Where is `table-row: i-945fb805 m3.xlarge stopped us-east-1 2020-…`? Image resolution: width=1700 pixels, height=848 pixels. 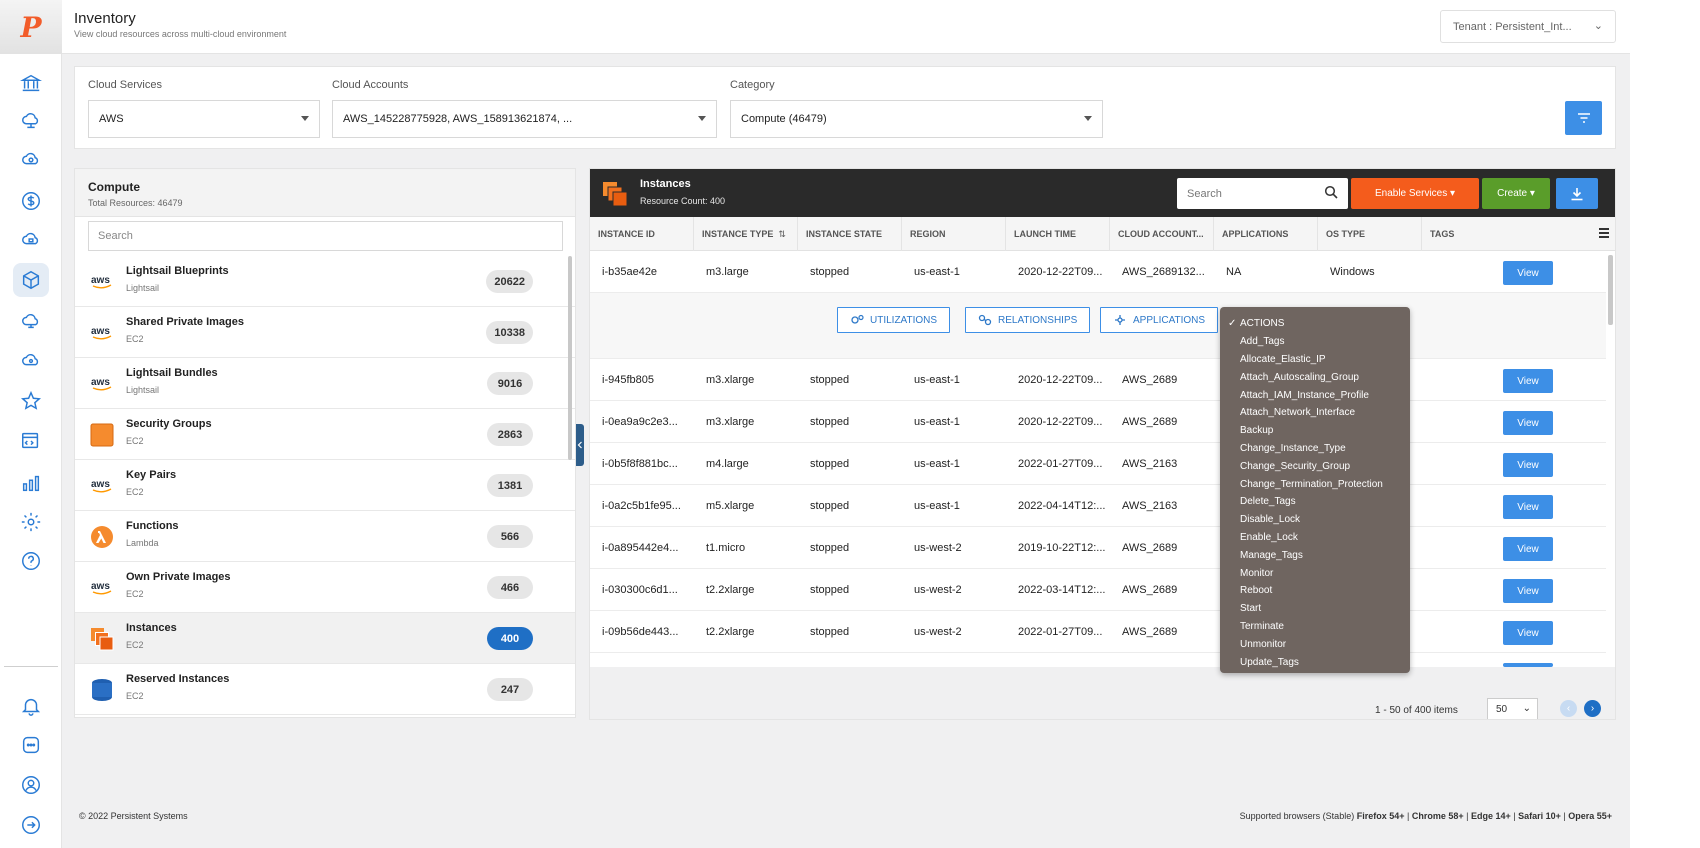
table-row: i-945fb805 m3.xlarge stopped us-east-1 2020-… is located at coordinates (1098, 380).